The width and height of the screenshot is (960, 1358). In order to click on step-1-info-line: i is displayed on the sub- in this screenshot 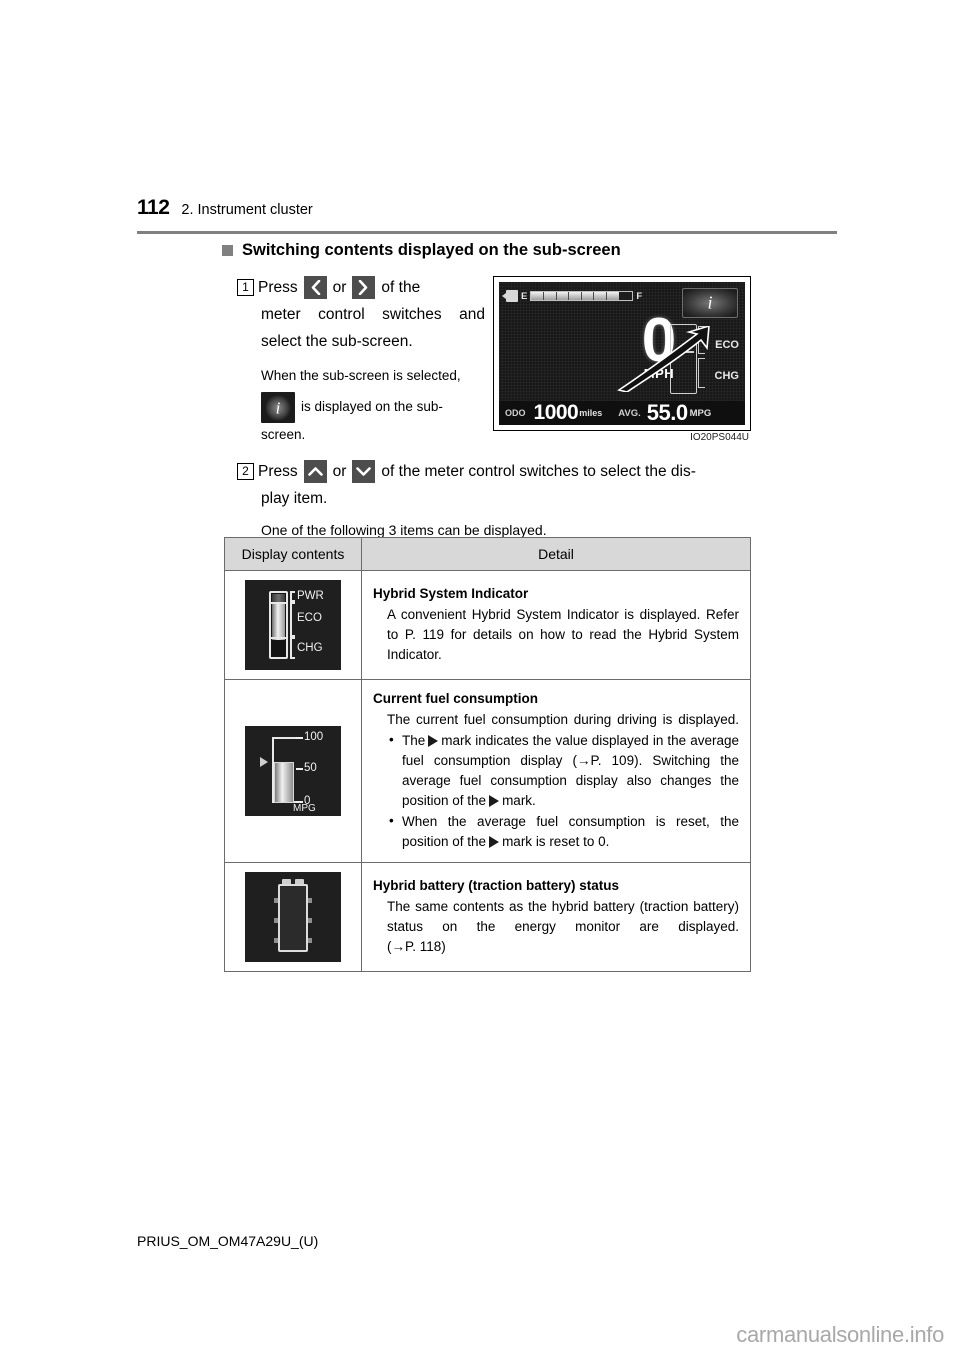, I will do `click(373, 407)`.